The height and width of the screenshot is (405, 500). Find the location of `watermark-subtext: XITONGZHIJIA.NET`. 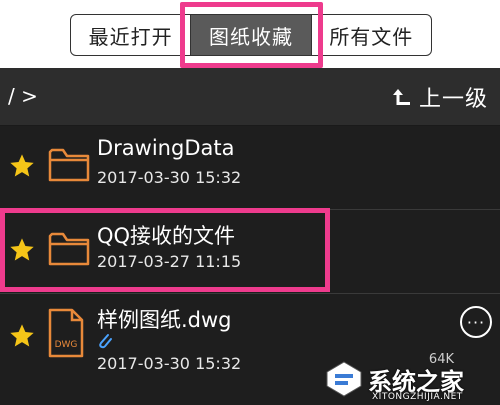

watermark-subtext: XITONGZHIJIA.NET is located at coordinates (417, 397).